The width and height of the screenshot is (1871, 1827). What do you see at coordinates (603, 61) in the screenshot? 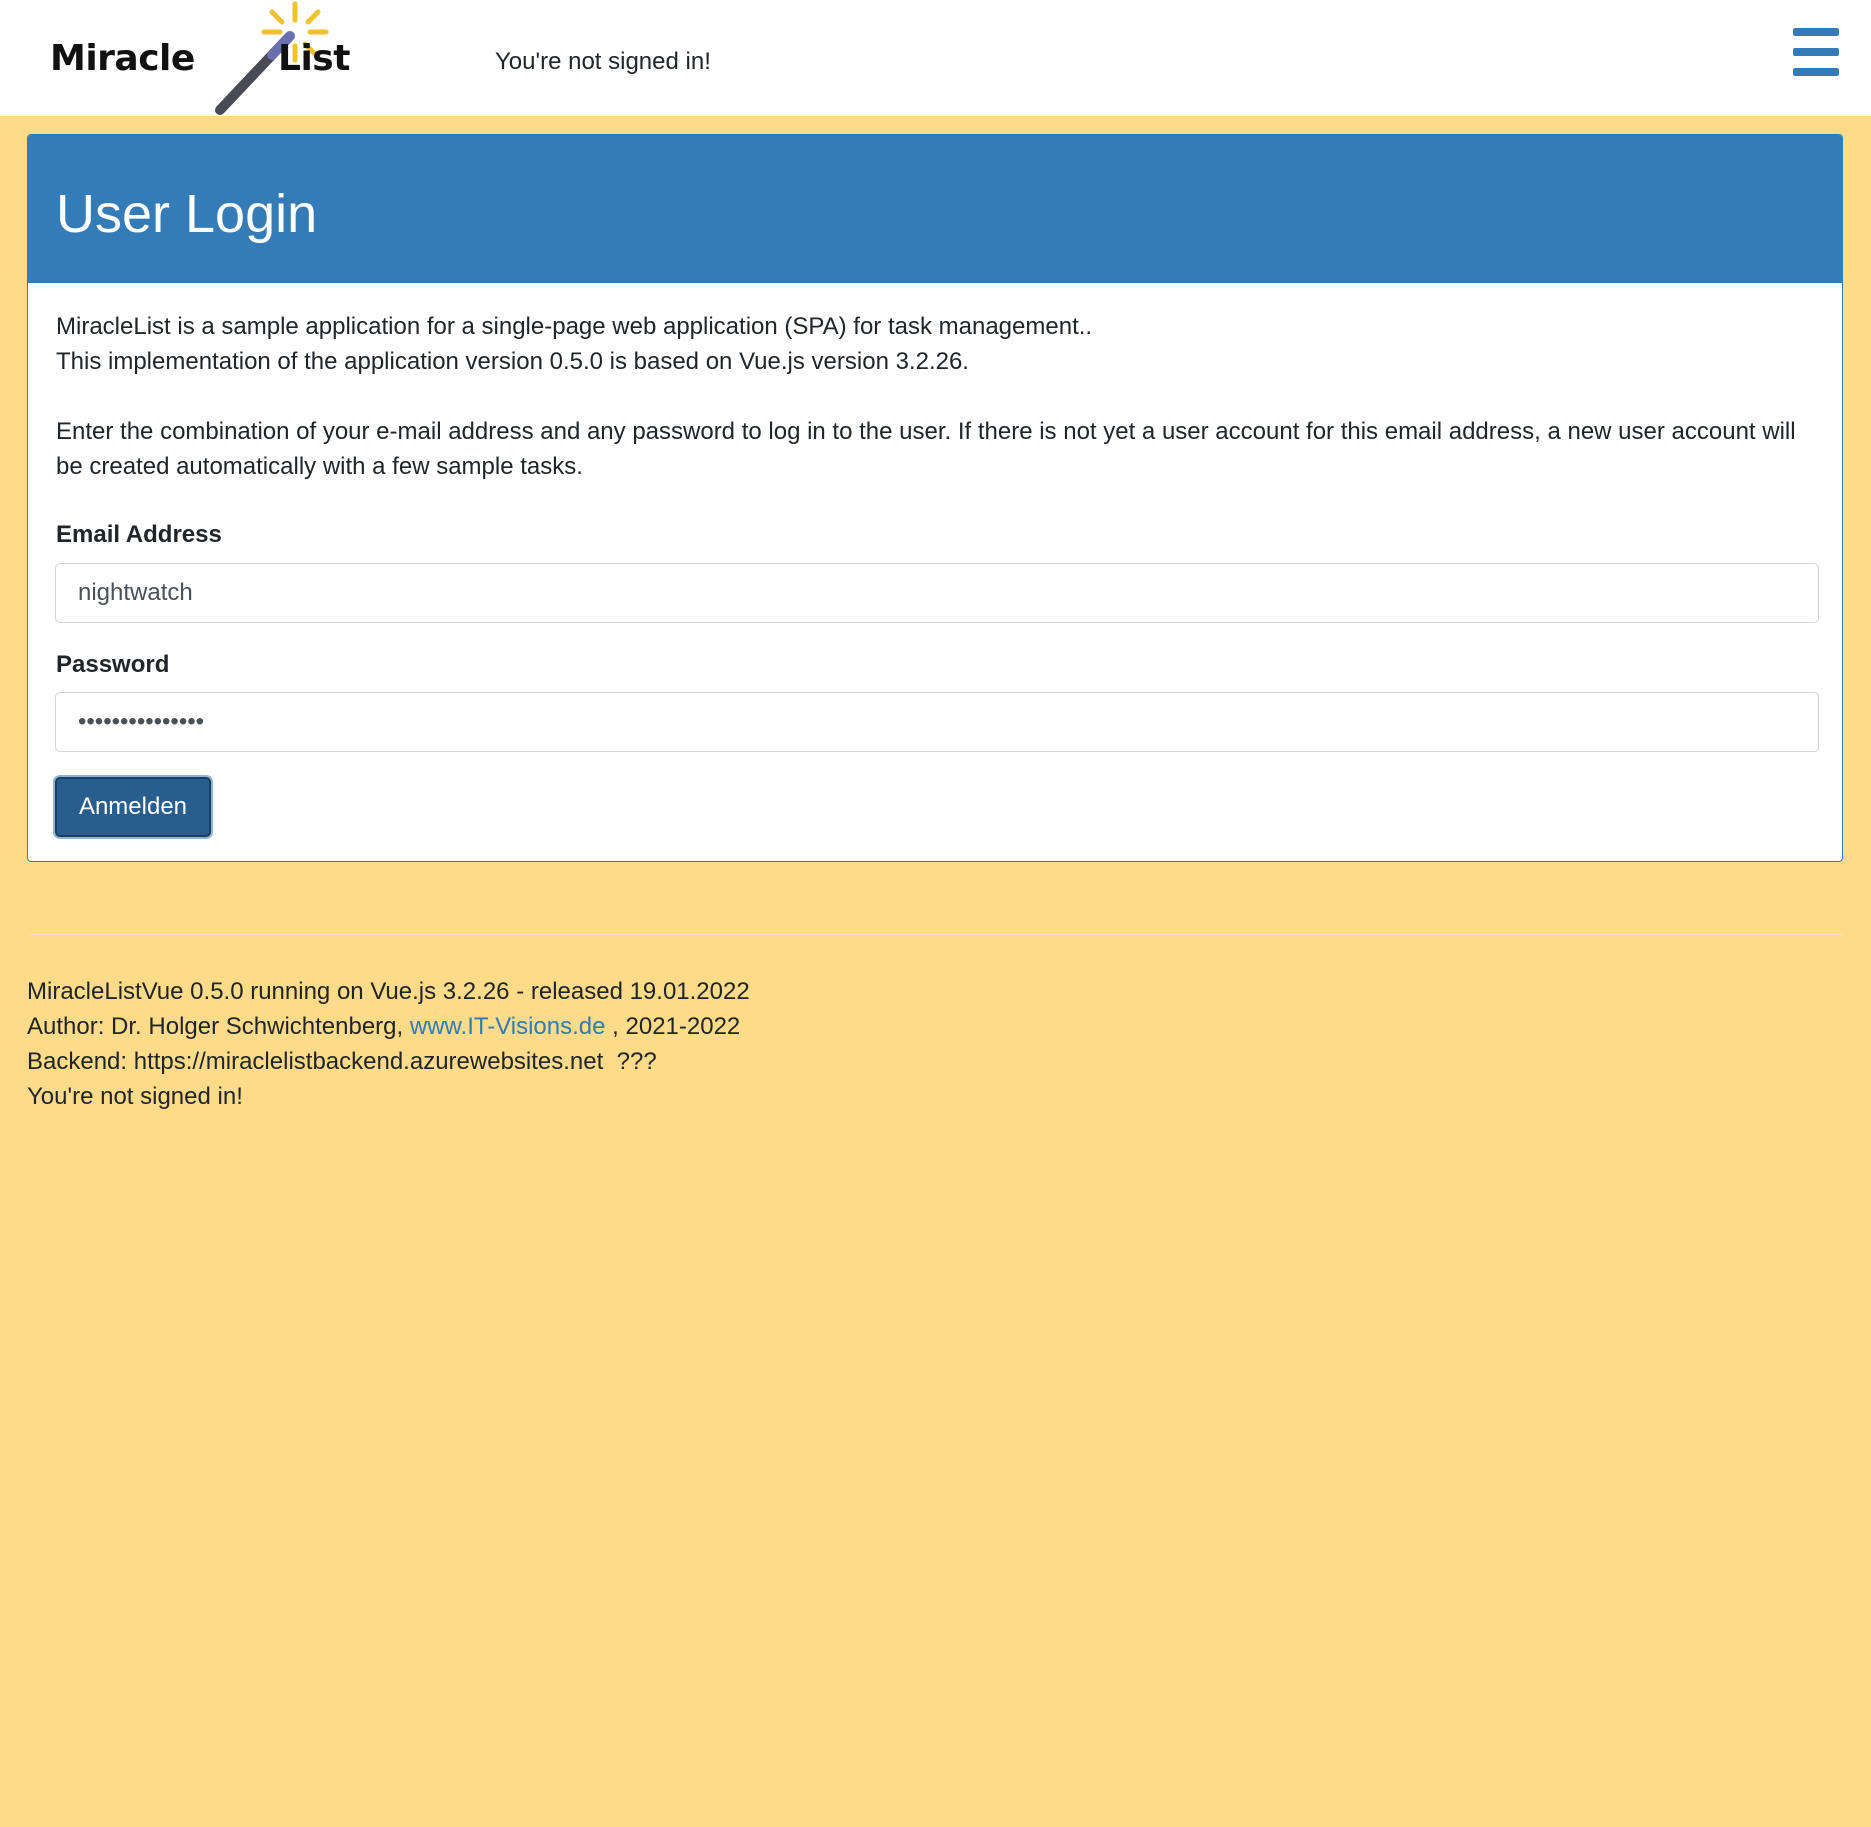
I see `signin-status: You're not signed in!` at bounding box center [603, 61].